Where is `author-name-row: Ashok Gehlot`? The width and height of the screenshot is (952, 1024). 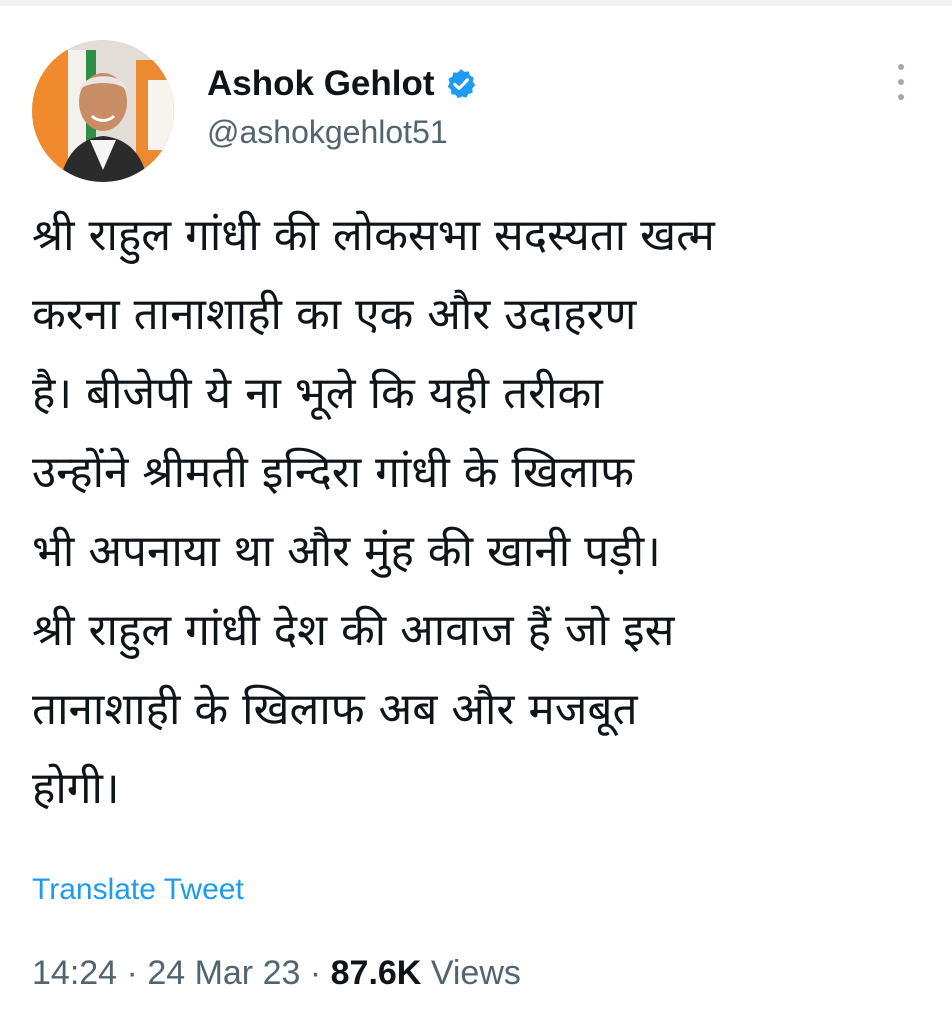 author-name-row: Ashok Gehlot is located at coordinates (342, 84).